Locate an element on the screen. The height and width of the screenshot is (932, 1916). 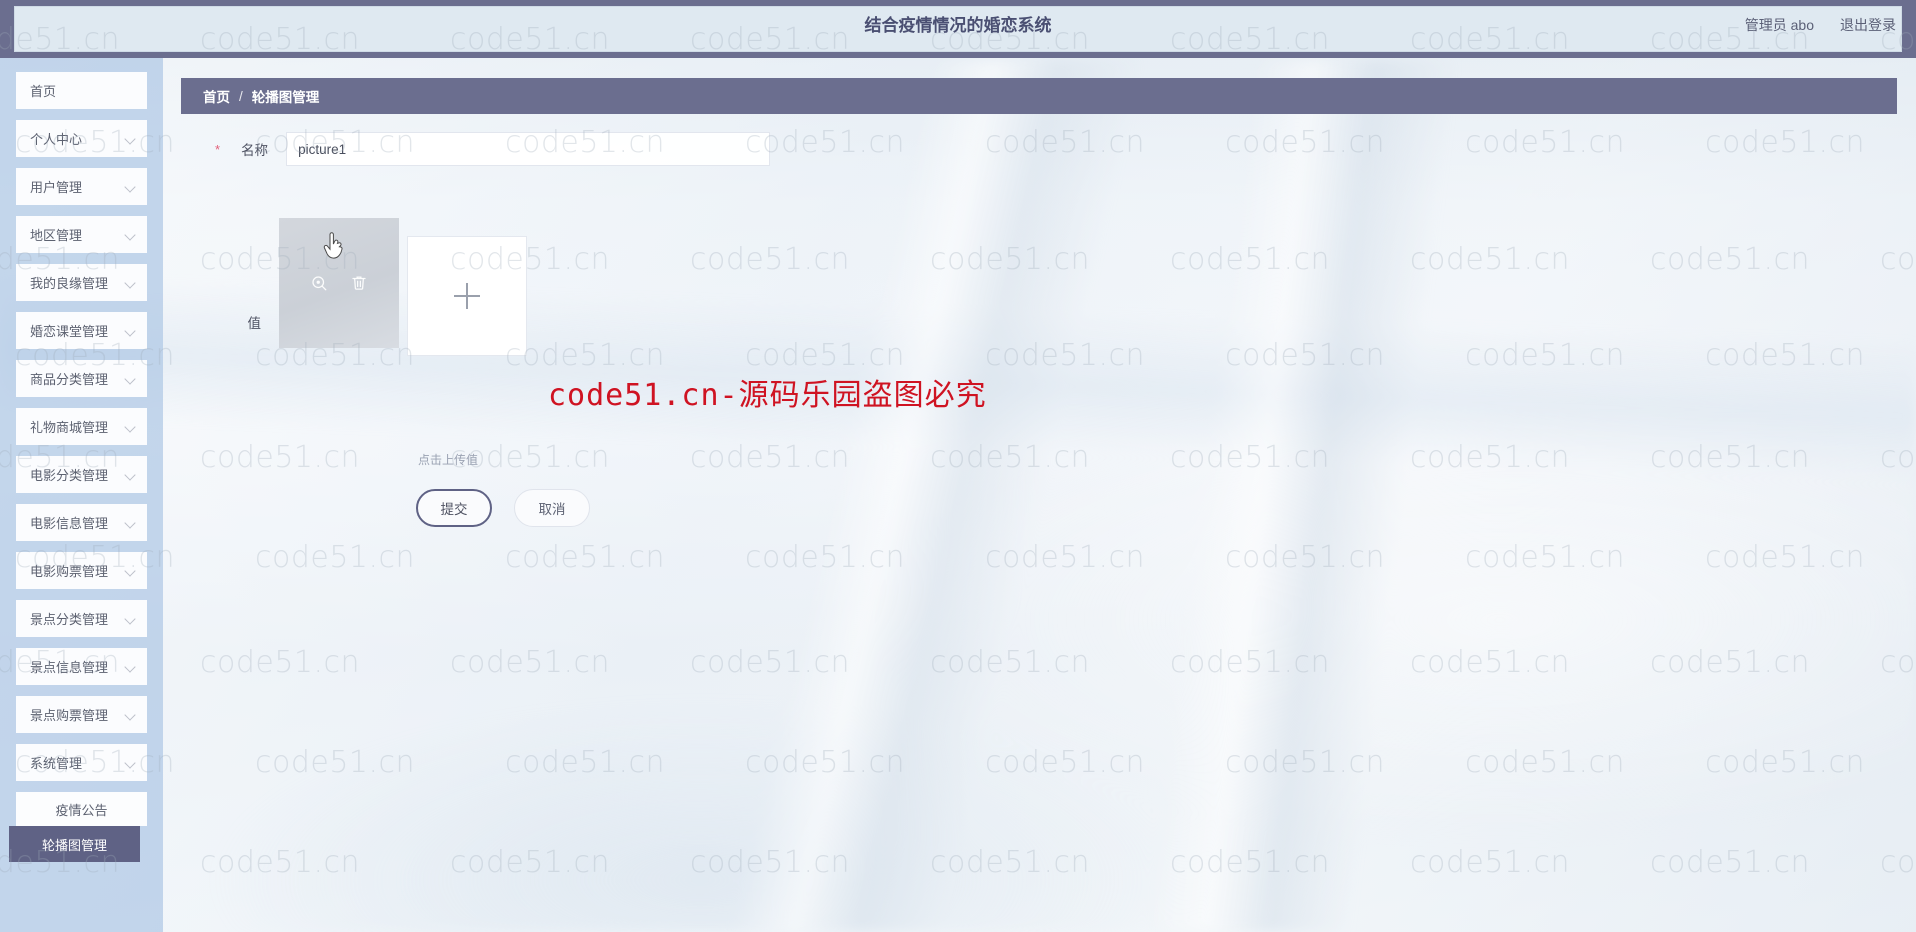
sidebar-item-5: 婚恋课堂管理 is located at coordinates (81, 330).